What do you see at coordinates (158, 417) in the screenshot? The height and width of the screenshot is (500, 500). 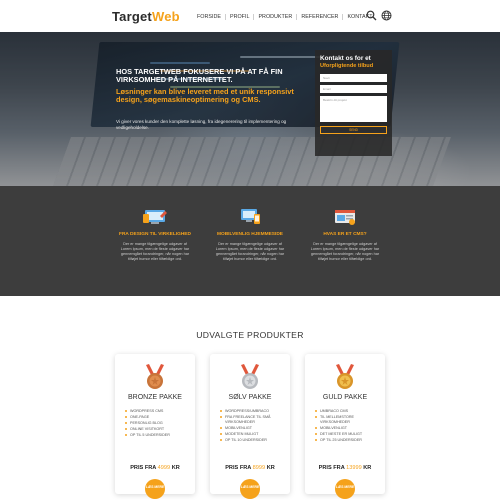 I see `product-feature: ONE-PAGE` at bounding box center [158, 417].